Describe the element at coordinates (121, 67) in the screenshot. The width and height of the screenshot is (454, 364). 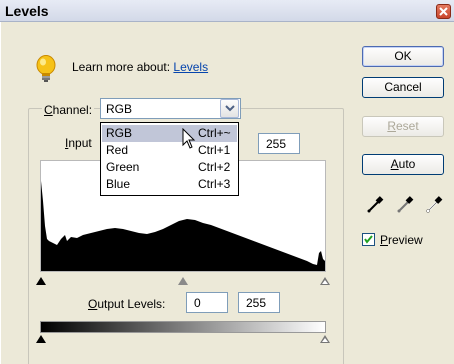
I see `learn-more-prefix: Learn more about:` at that location.